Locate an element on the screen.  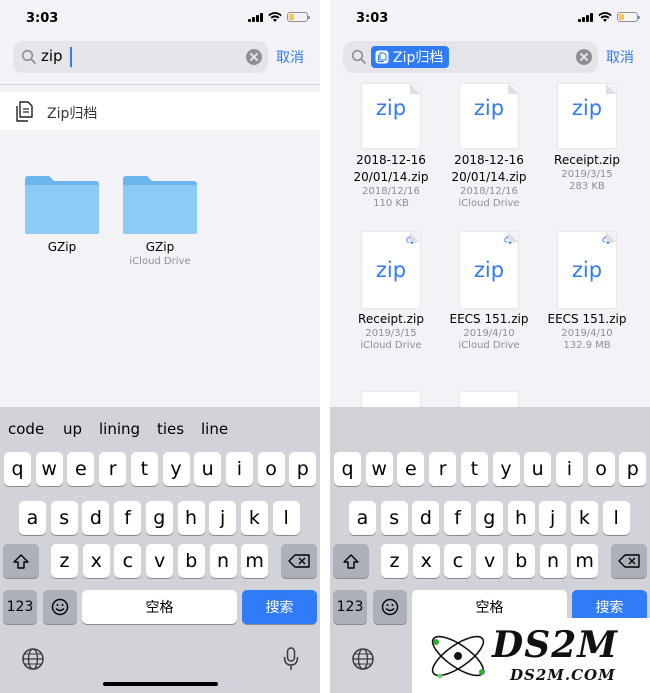
emoji-icon is located at coordinates (390, 607).